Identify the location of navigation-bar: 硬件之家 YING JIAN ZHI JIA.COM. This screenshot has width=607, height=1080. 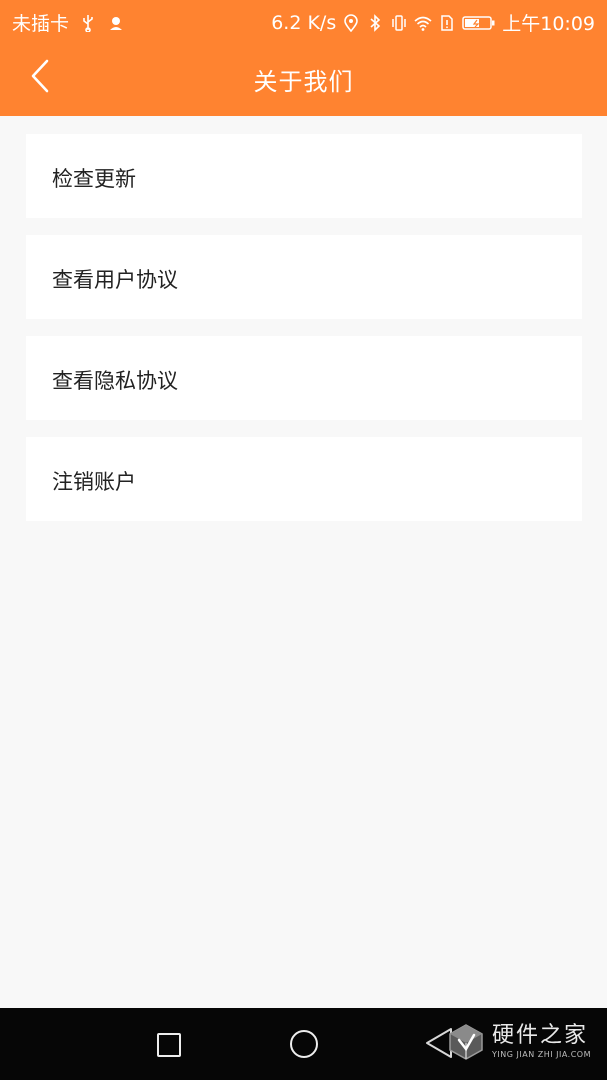
(303, 1044).